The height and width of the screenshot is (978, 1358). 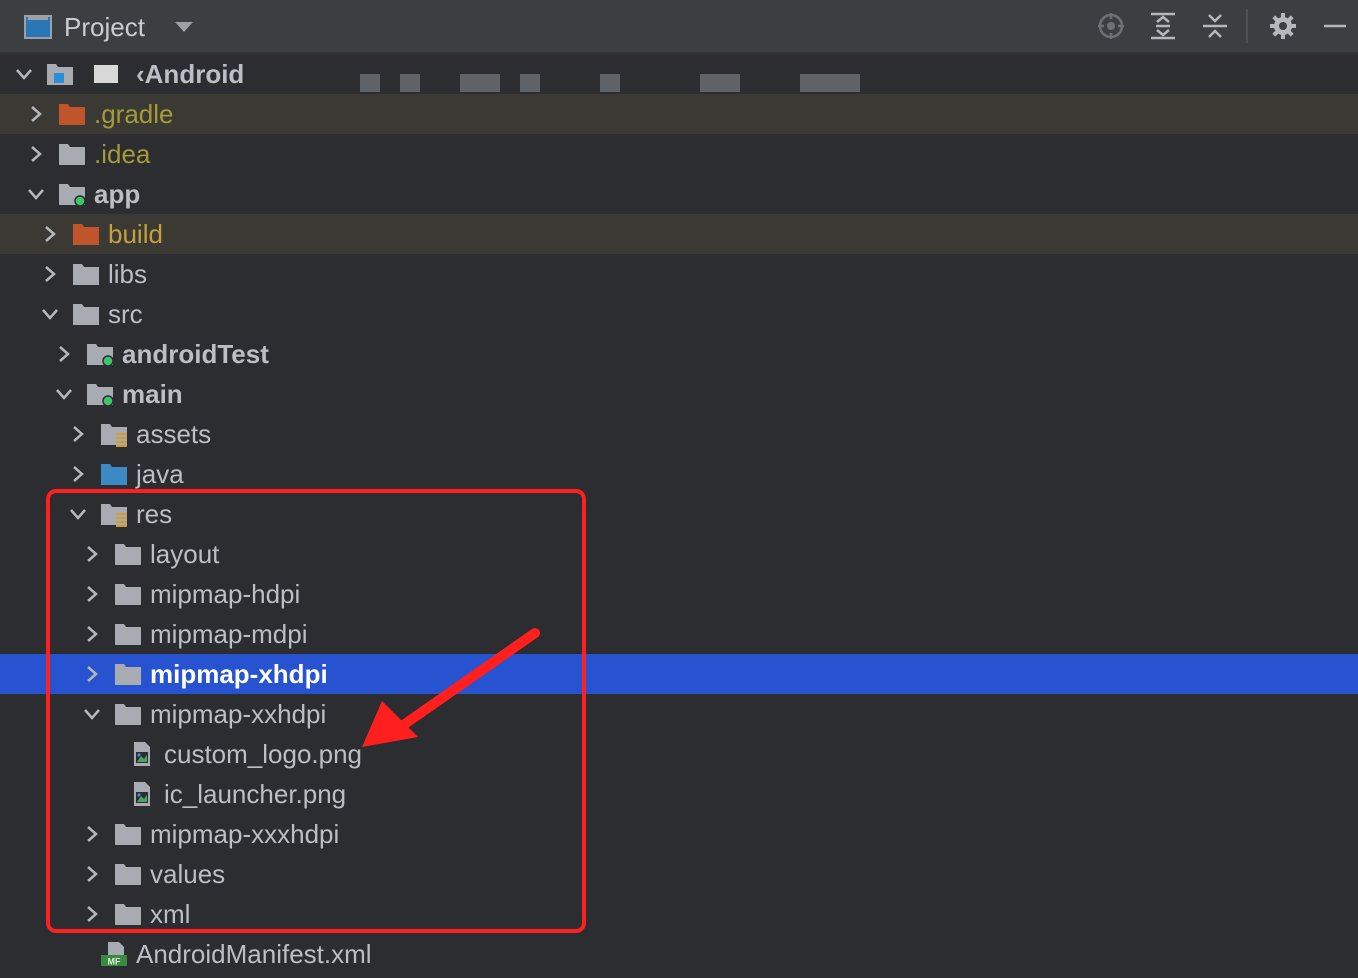 I want to click on tree-item-label: mipmap-mdpi, so click(x=229, y=633).